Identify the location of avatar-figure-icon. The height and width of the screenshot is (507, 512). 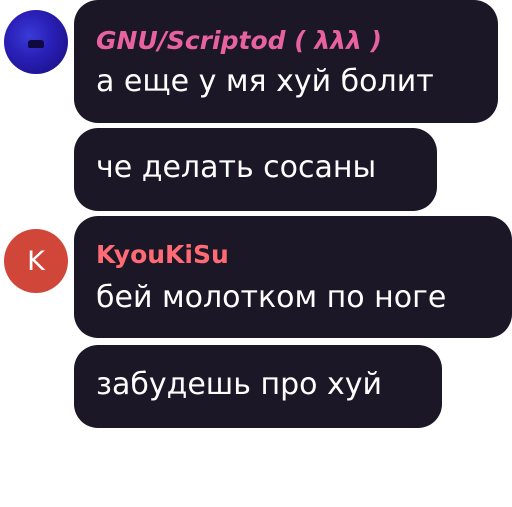
(36, 44).